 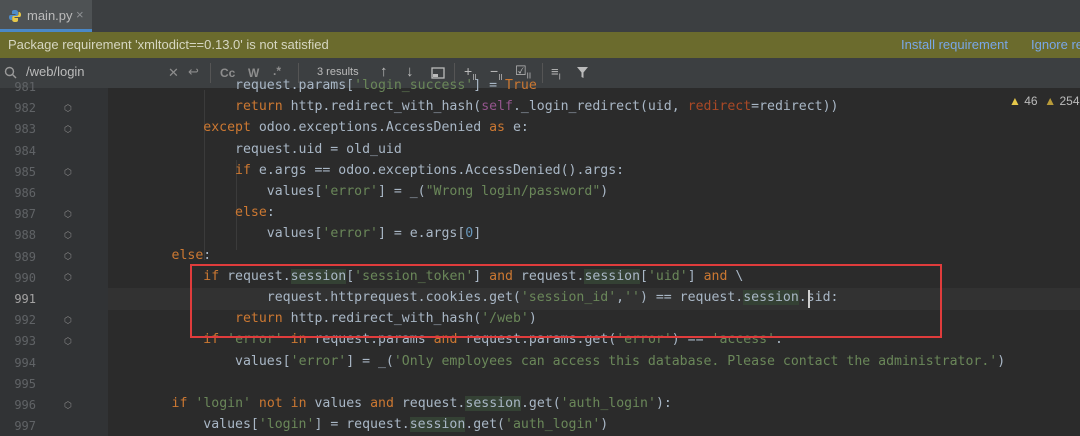 I want to click on tab-label: main.py, so click(x=50, y=15).